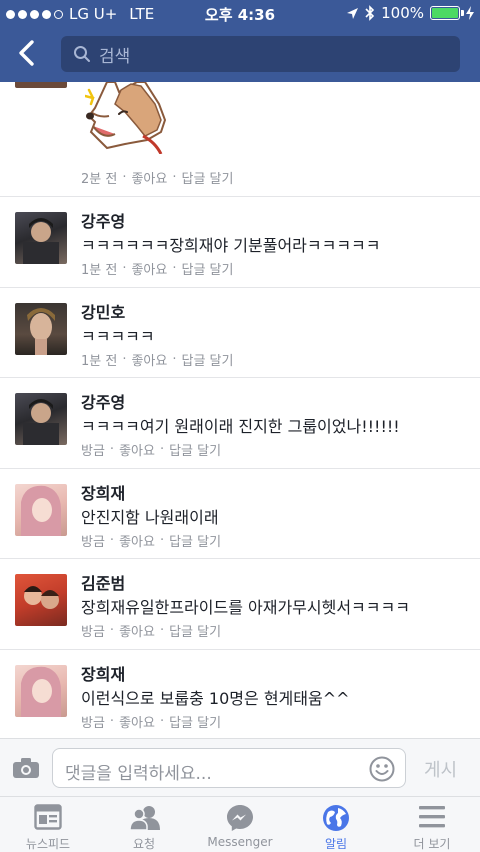  I want to click on tab-label: 더 보기, so click(432, 844).